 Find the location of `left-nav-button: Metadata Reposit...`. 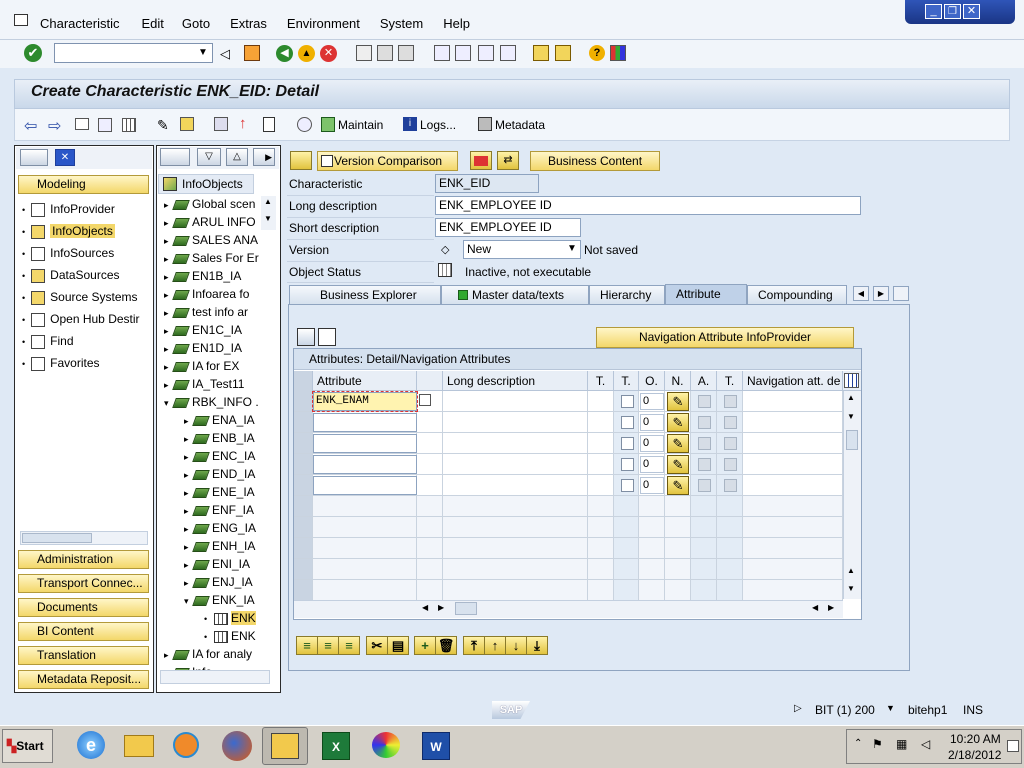

left-nav-button: Metadata Reposit... is located at coordinates (83, 679).